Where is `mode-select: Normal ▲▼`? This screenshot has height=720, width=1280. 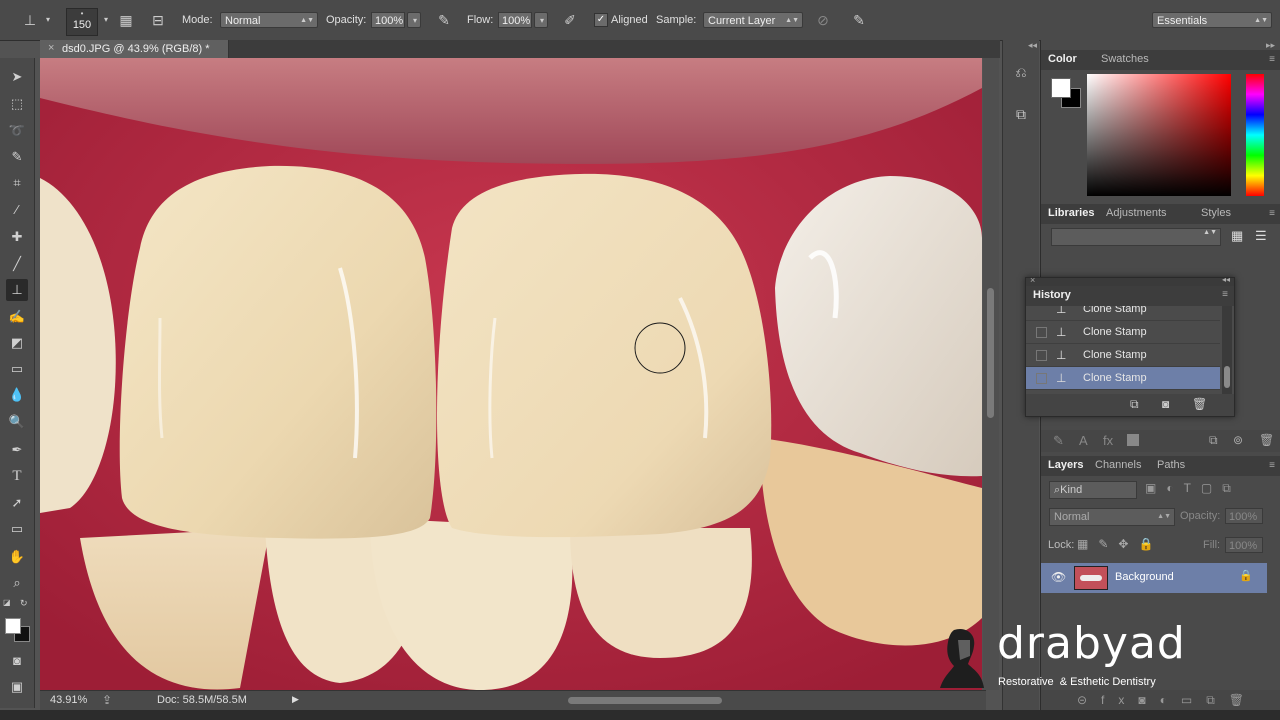
mode-select: Normal ▲▼ is located at coordinates (269, 20).